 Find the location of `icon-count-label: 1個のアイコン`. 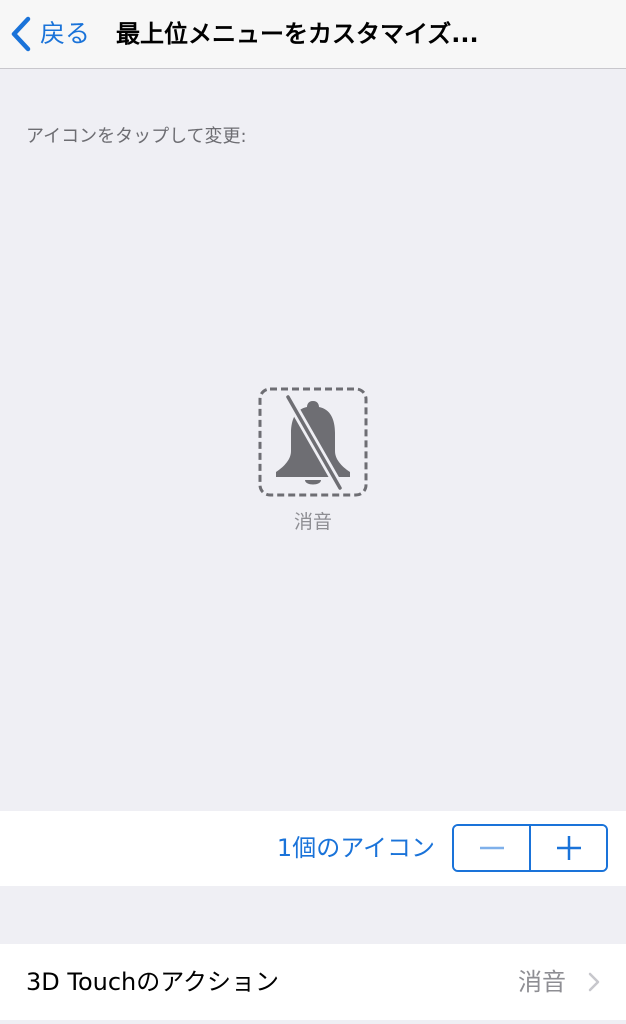

icon-count-label: 1個のアイコン is located at coordinates (355, 848).